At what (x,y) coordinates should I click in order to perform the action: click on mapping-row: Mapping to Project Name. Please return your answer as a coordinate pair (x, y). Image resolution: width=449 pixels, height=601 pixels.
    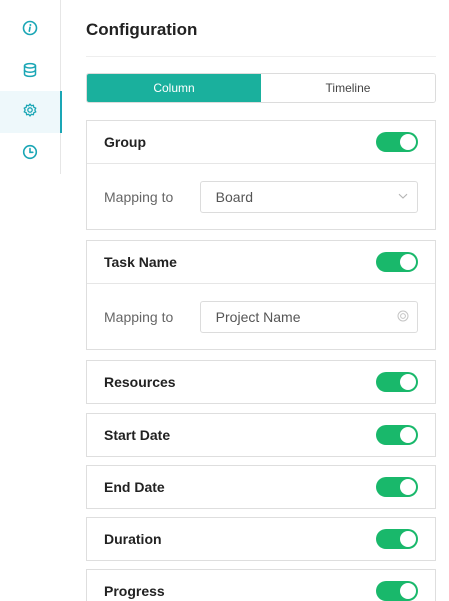
    Looking at the image, I should click on (261, 316).